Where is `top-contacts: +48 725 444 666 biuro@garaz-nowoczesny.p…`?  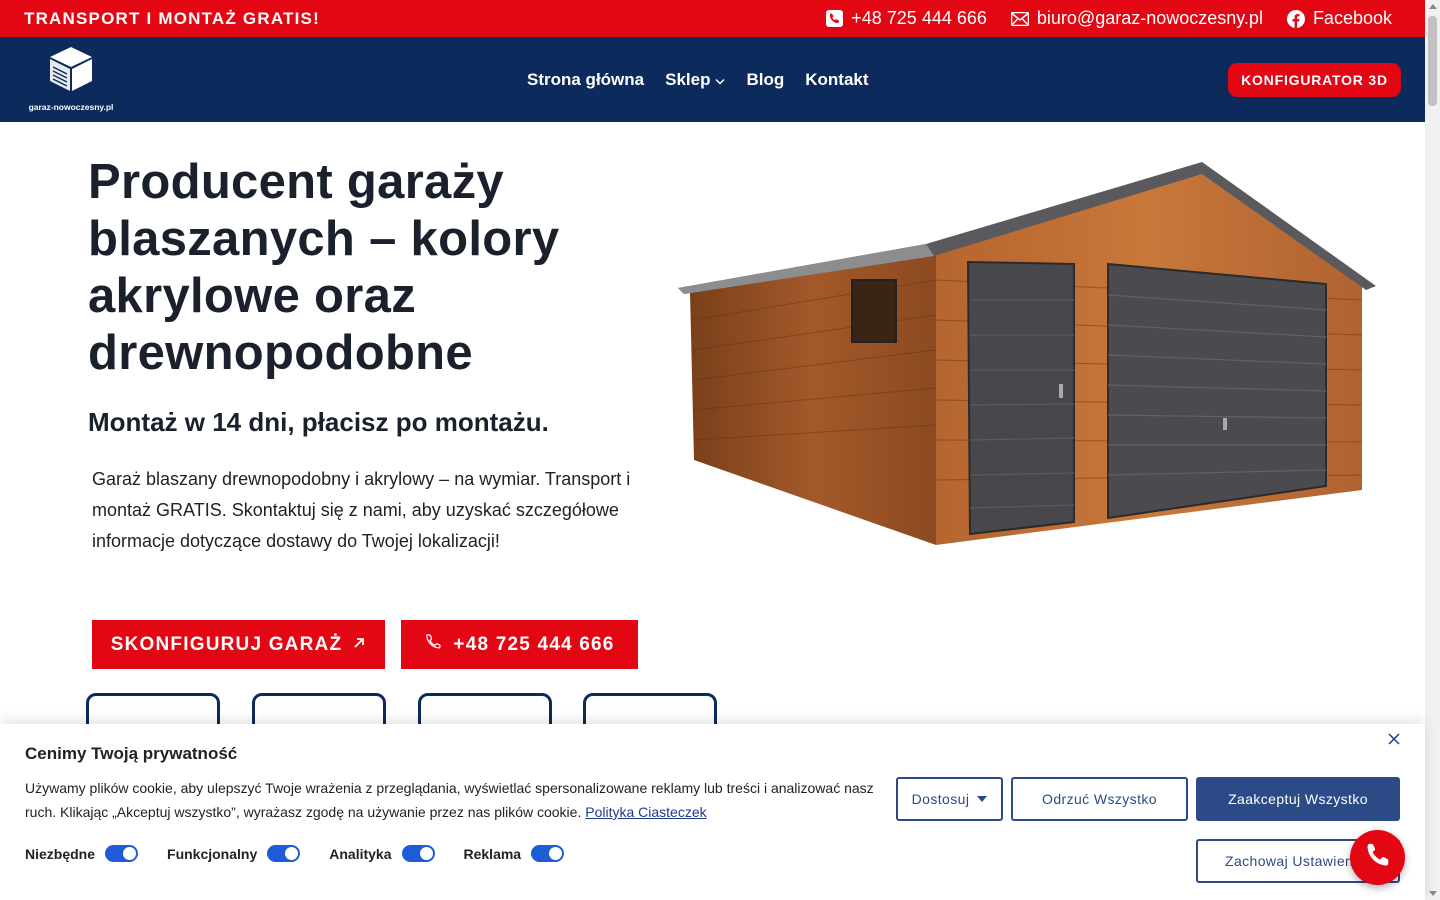
top-contacts: +48 725 444 666 biuro@garaz-nowoczesny.p… is located at coordinates (1109, 18).